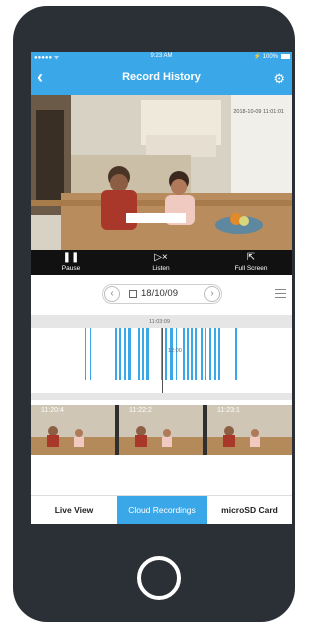  I want to click on listen-button: ▷× Listen, so click(161, 262).